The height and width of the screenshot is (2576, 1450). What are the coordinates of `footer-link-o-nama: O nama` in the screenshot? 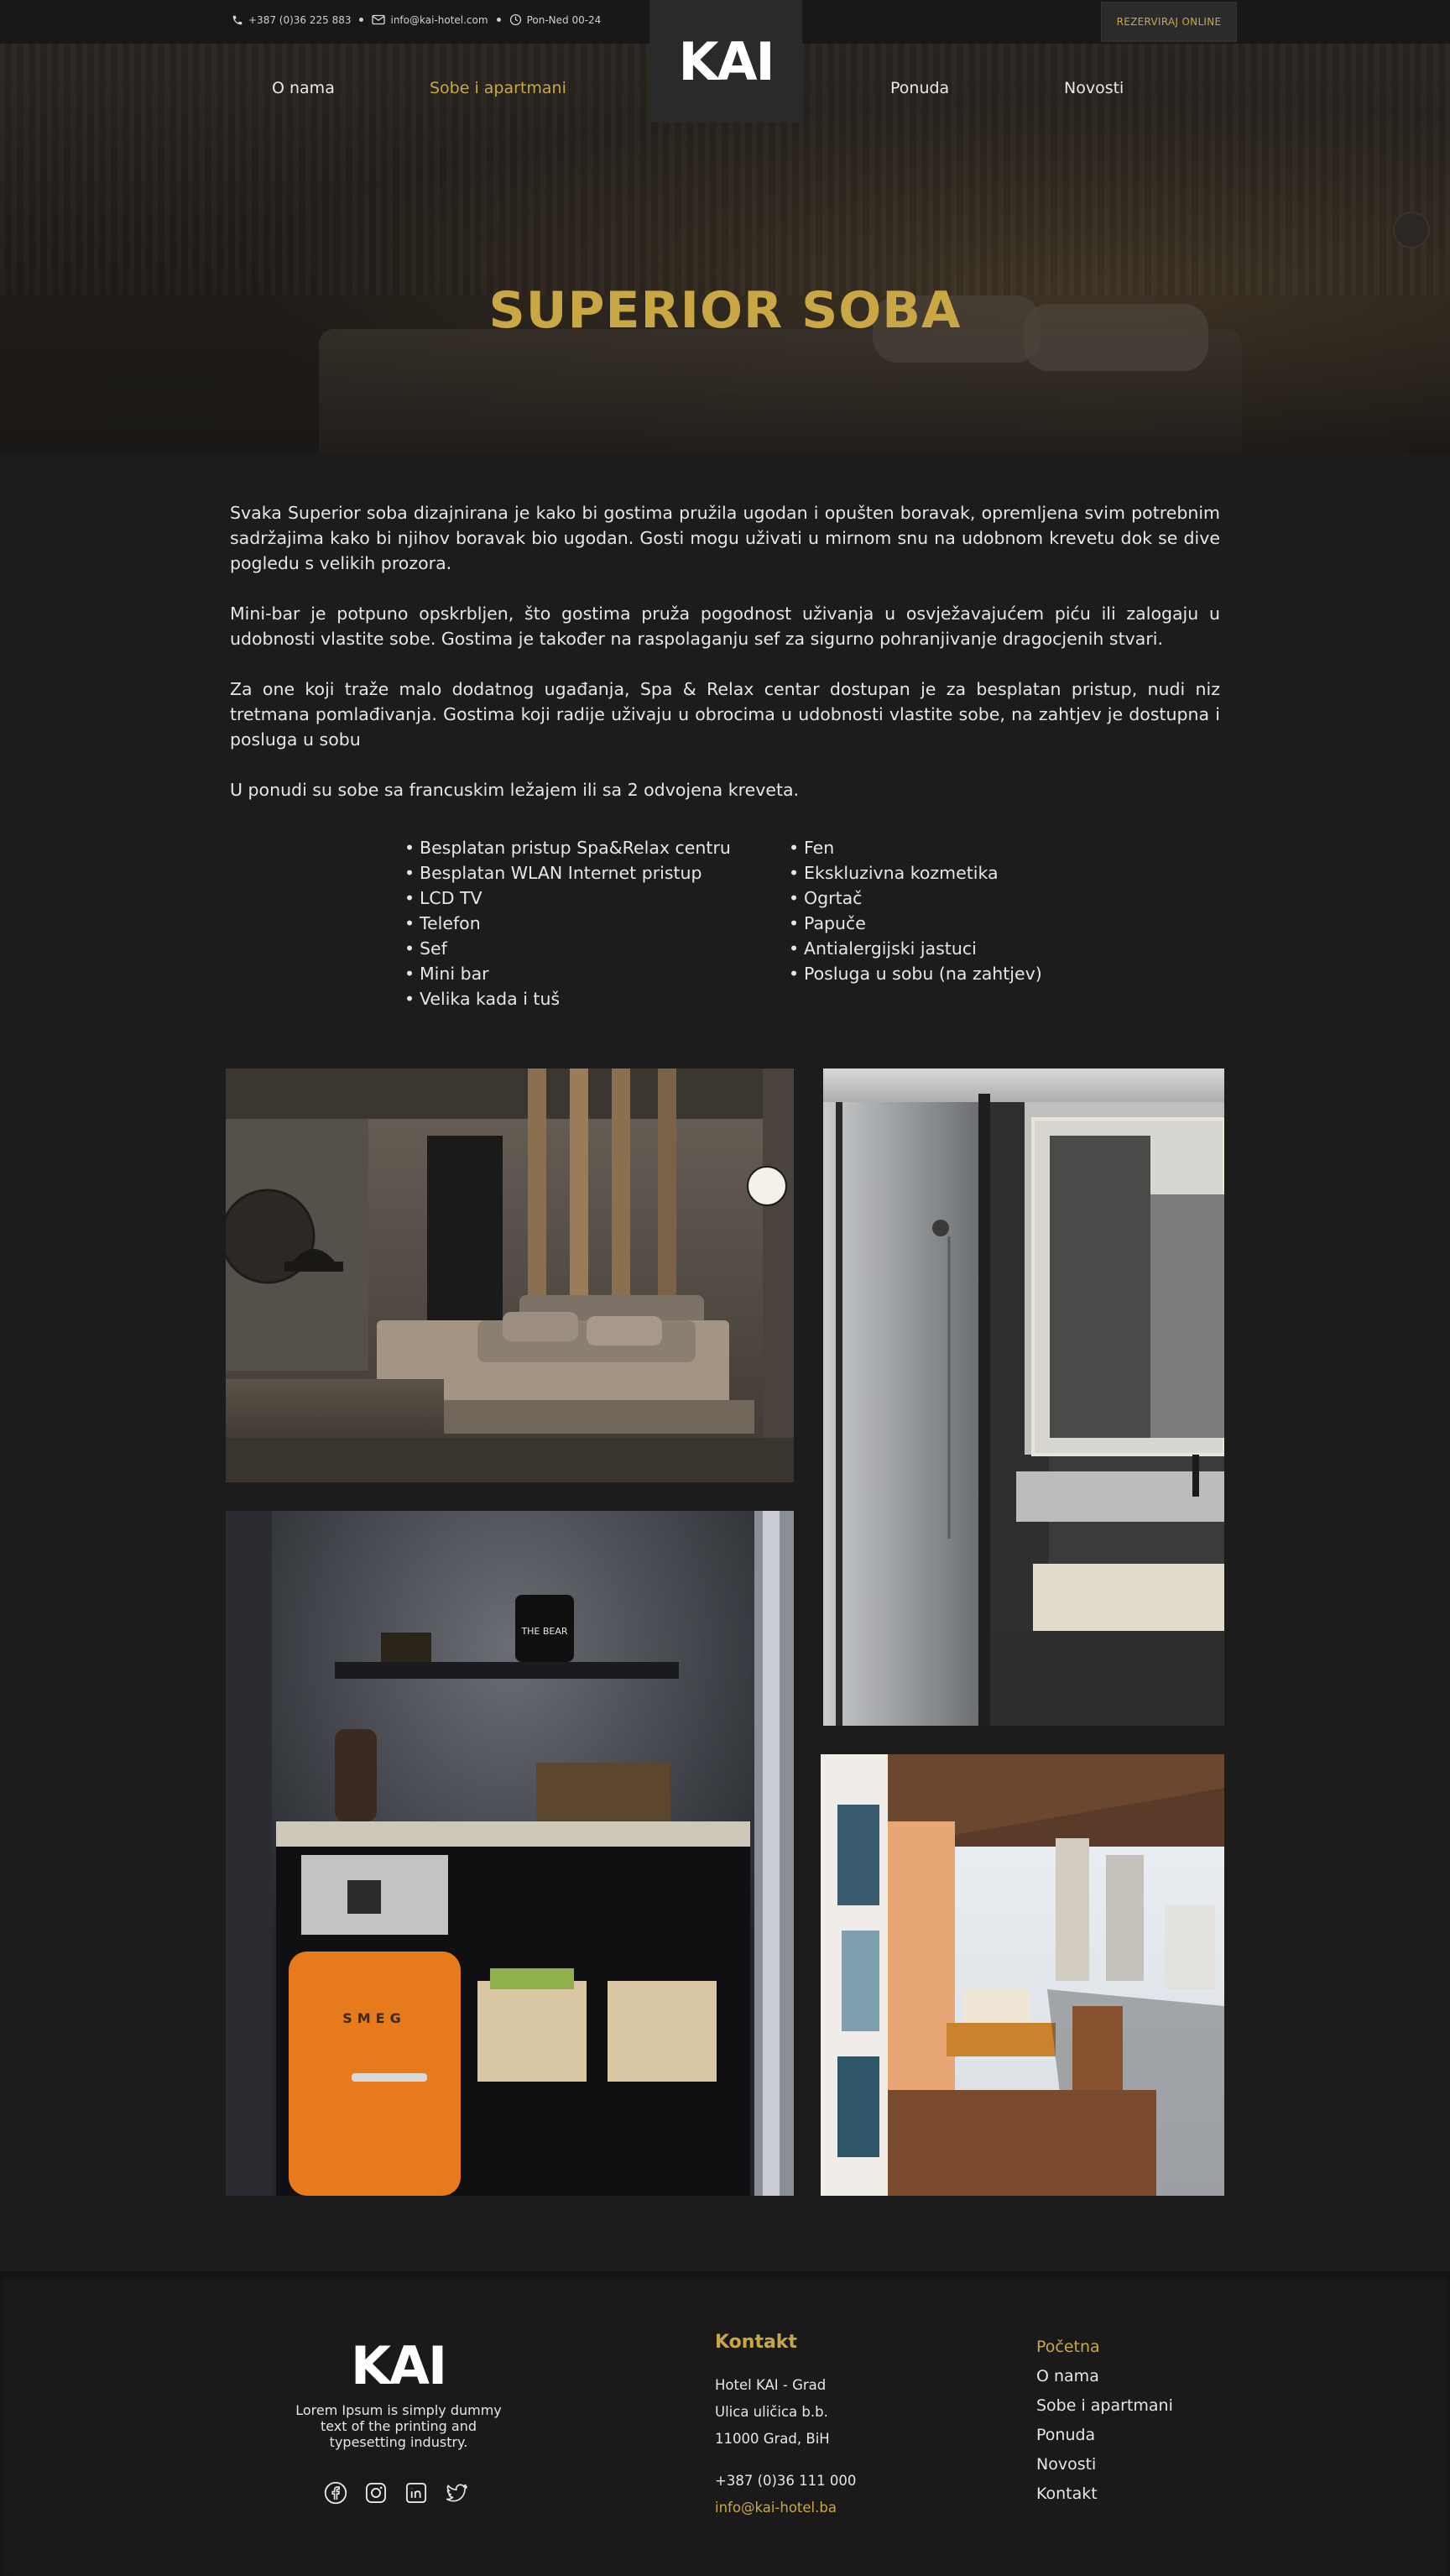 It's located at (1067, 2376).